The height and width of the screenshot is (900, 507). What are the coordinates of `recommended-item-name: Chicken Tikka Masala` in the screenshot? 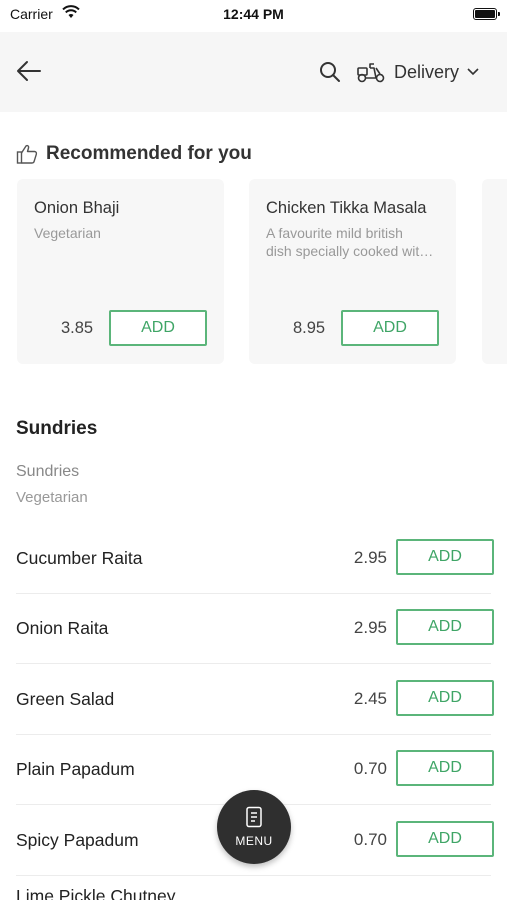 It's located at (346, 208).